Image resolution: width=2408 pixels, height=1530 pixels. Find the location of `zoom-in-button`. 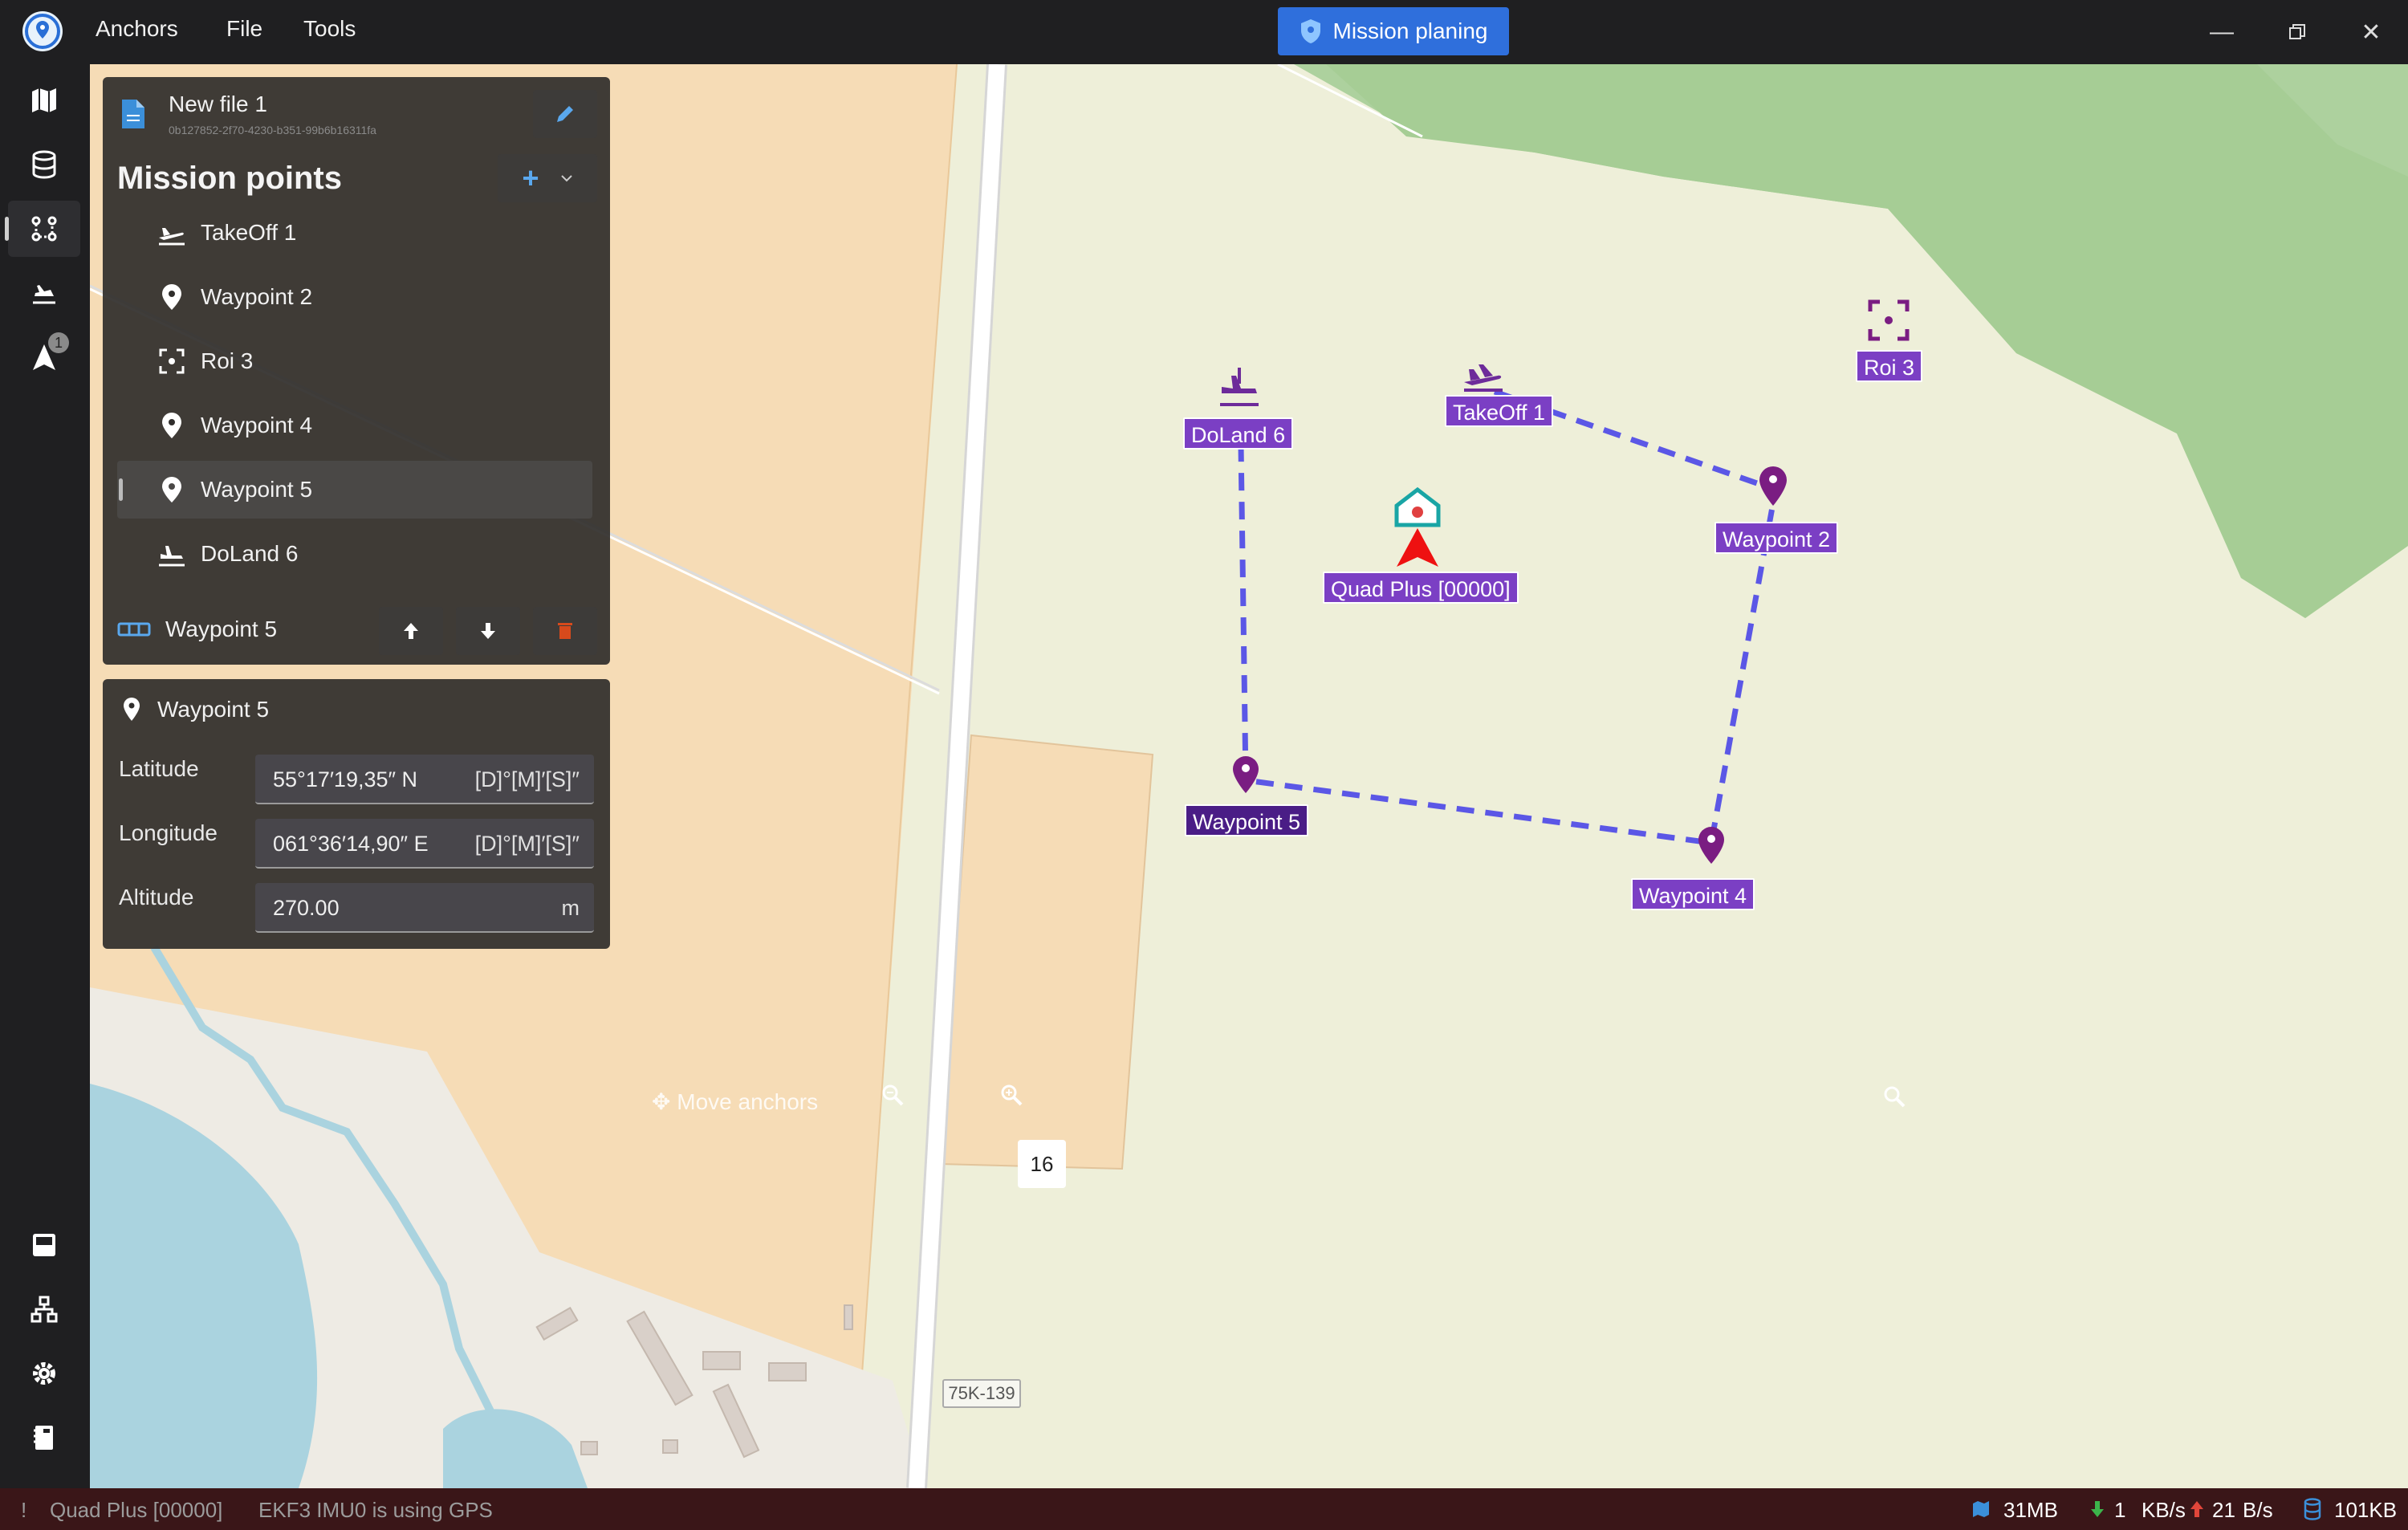

zoom-in-button is located at coordinates (1011, 1098).